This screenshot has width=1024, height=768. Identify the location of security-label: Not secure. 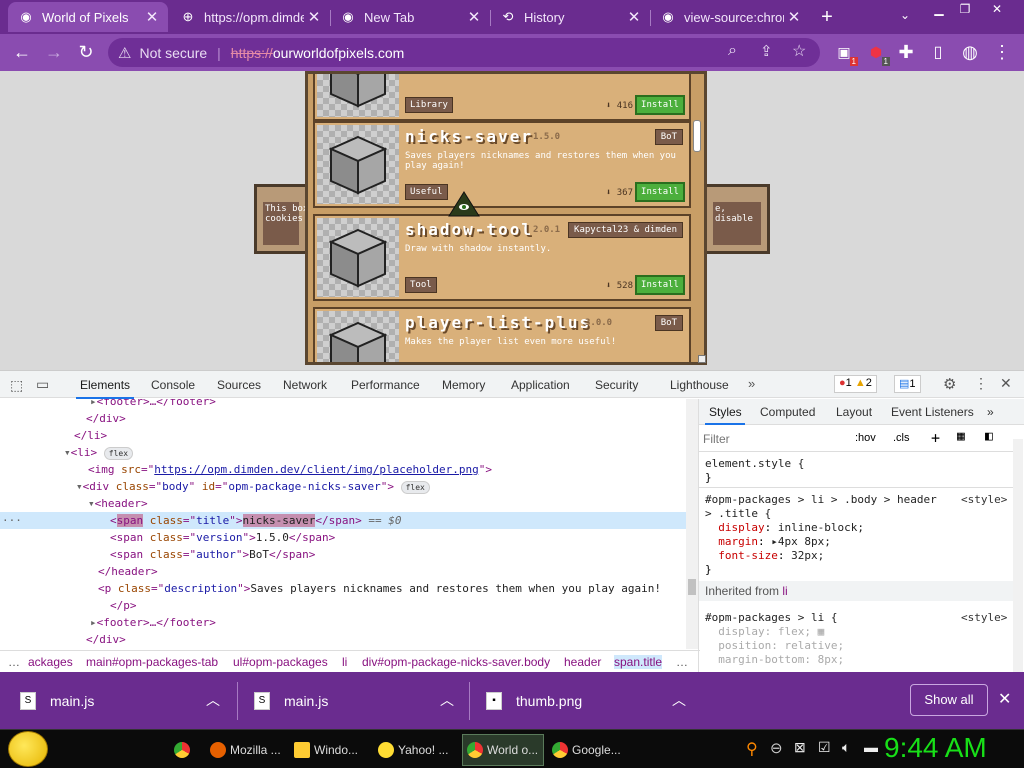
(173, 53).